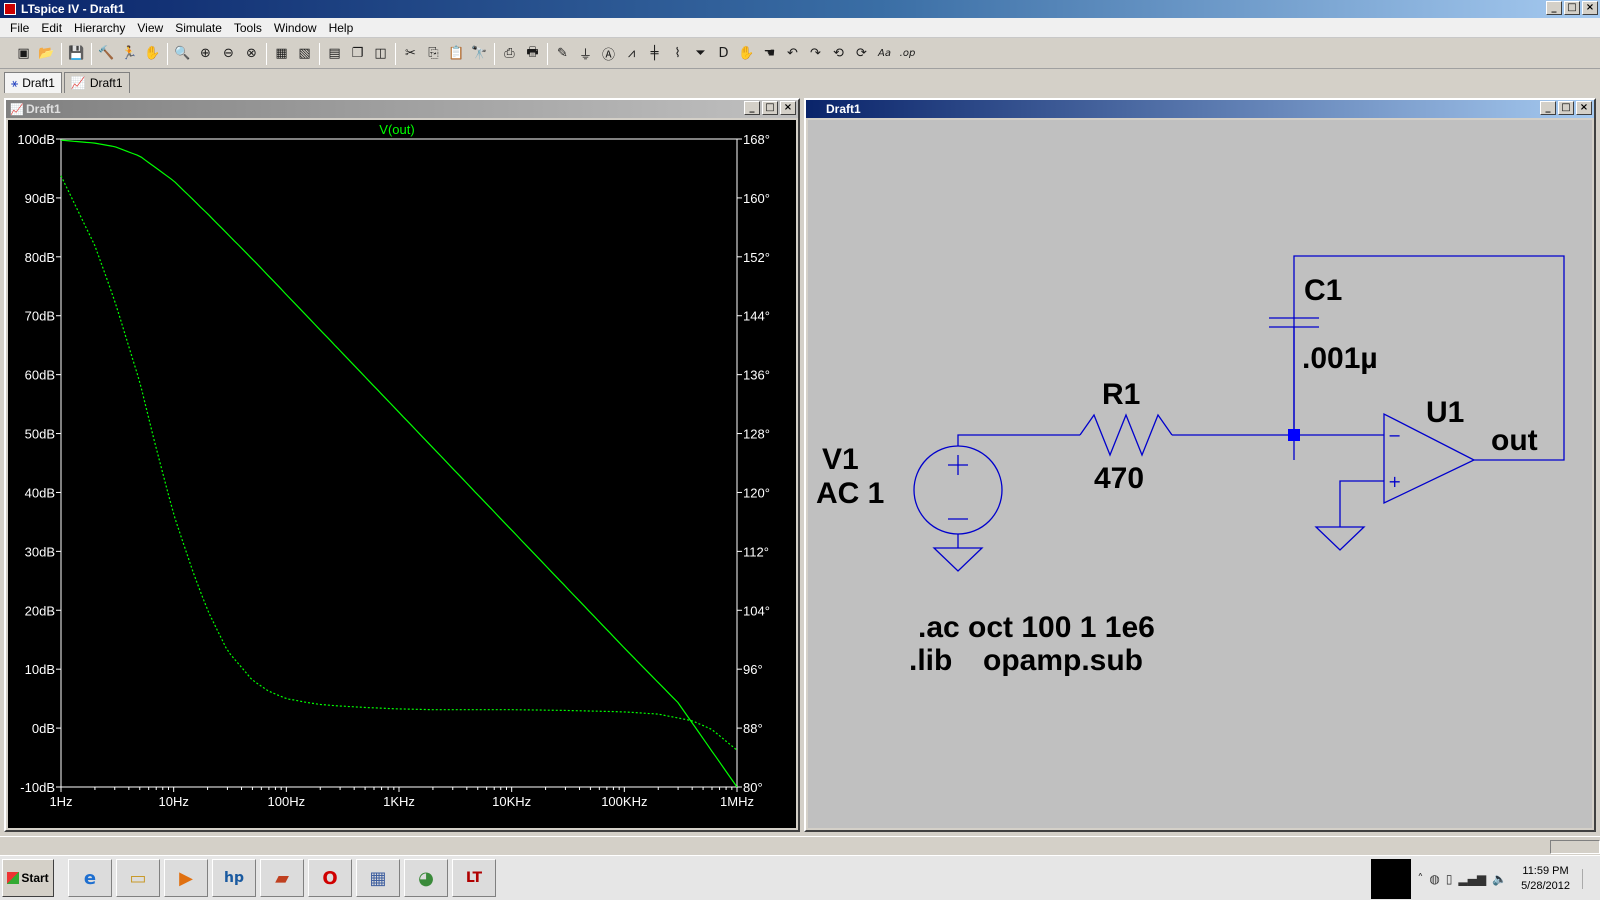 This screenshot has height=900, width=1600. I want to click on copy-icon: ⎘, so click(433, 54).